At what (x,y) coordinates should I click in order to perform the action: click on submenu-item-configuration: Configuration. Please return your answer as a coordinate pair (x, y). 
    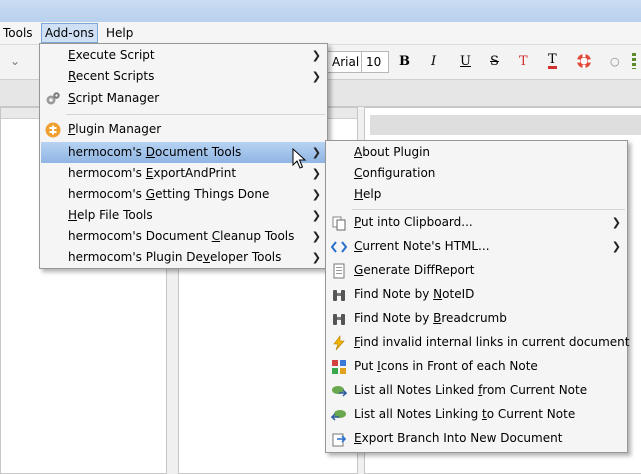
    Looking at the image, I should click on (476, 173).